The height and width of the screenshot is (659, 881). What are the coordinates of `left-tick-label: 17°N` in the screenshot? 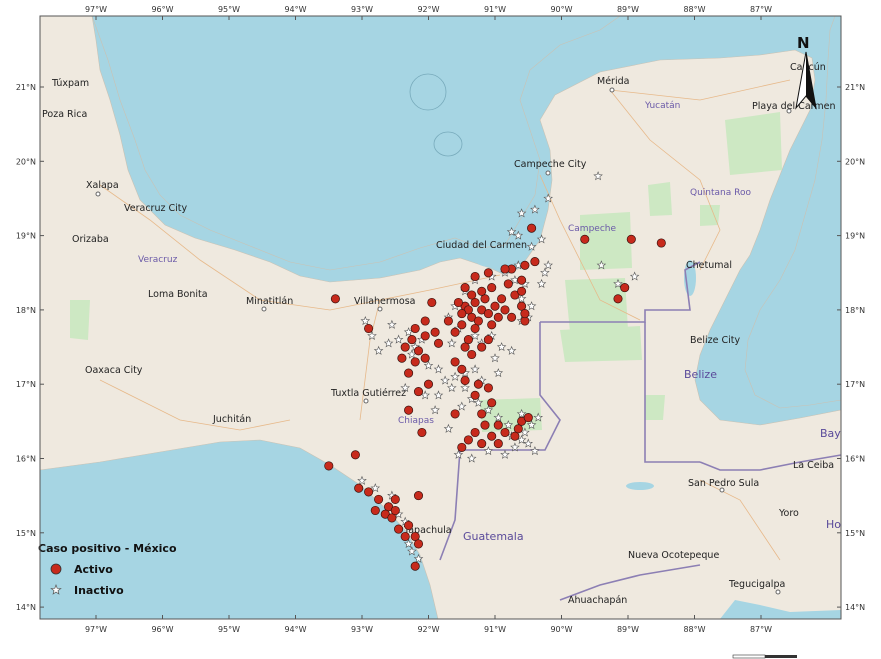 It's located at (26, 384).